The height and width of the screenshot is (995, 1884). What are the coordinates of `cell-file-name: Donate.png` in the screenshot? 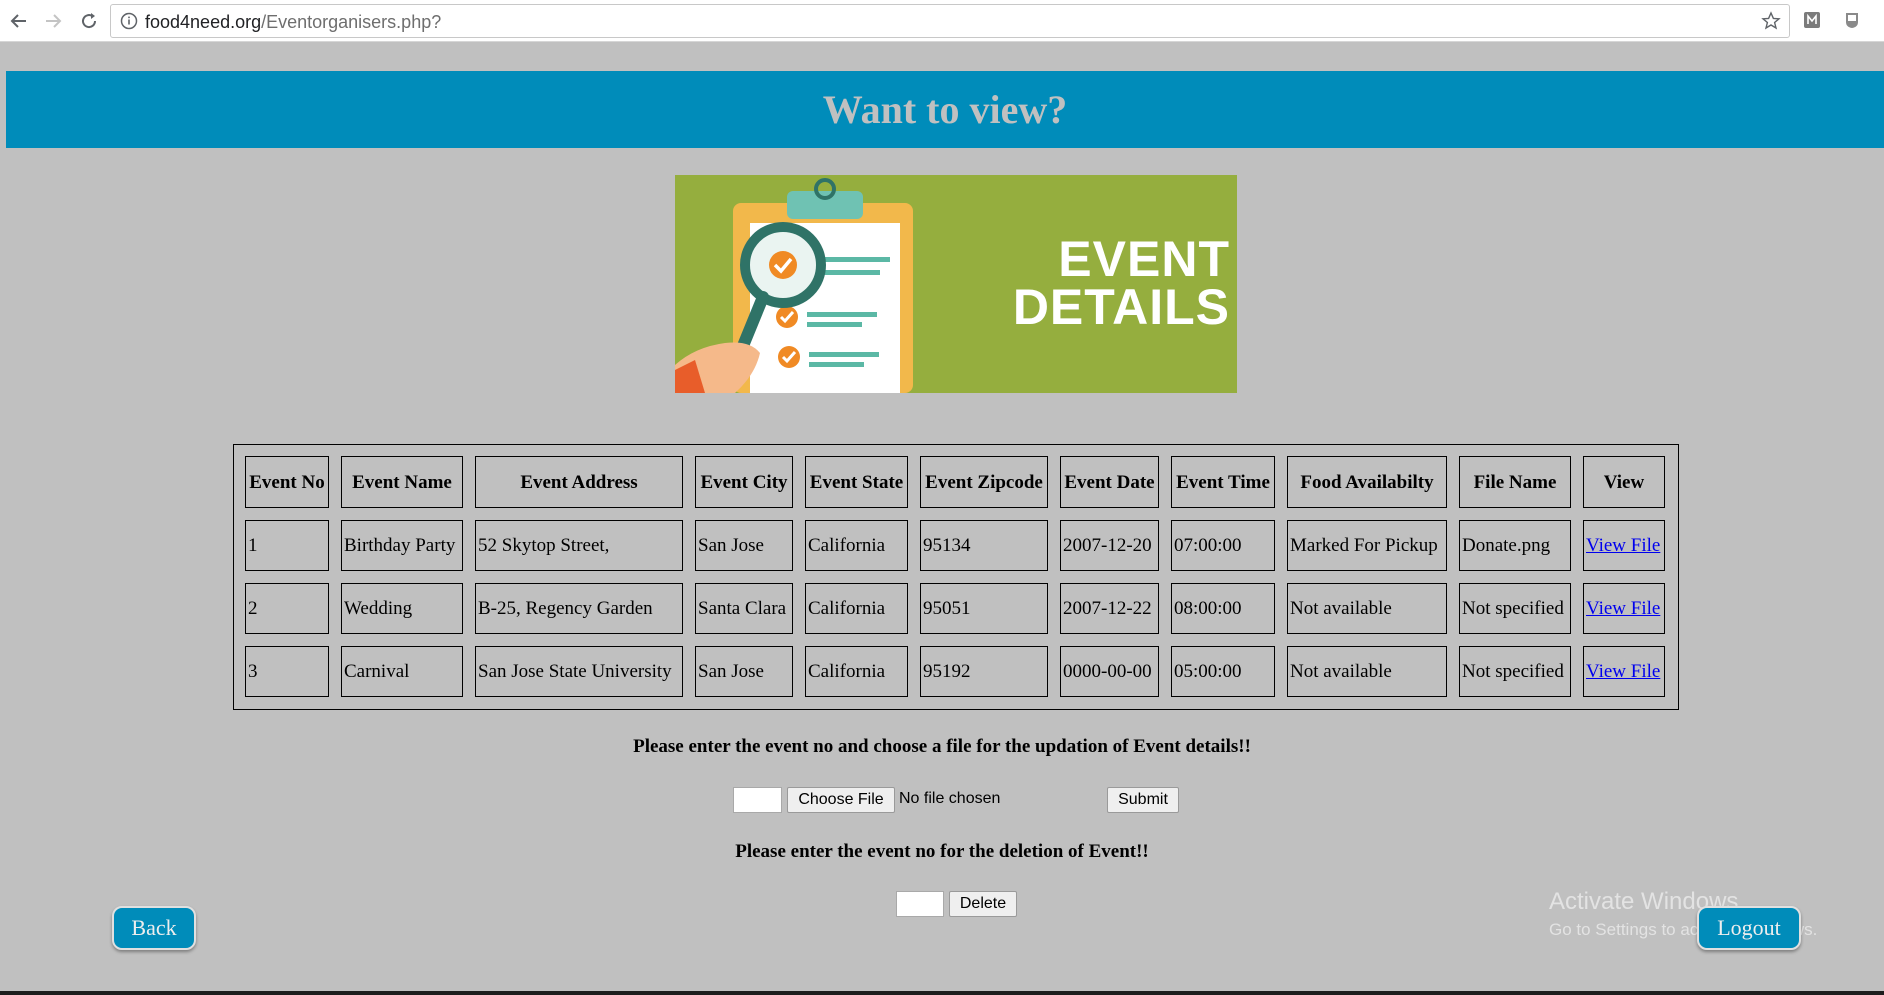 It's located at (1515, 545).